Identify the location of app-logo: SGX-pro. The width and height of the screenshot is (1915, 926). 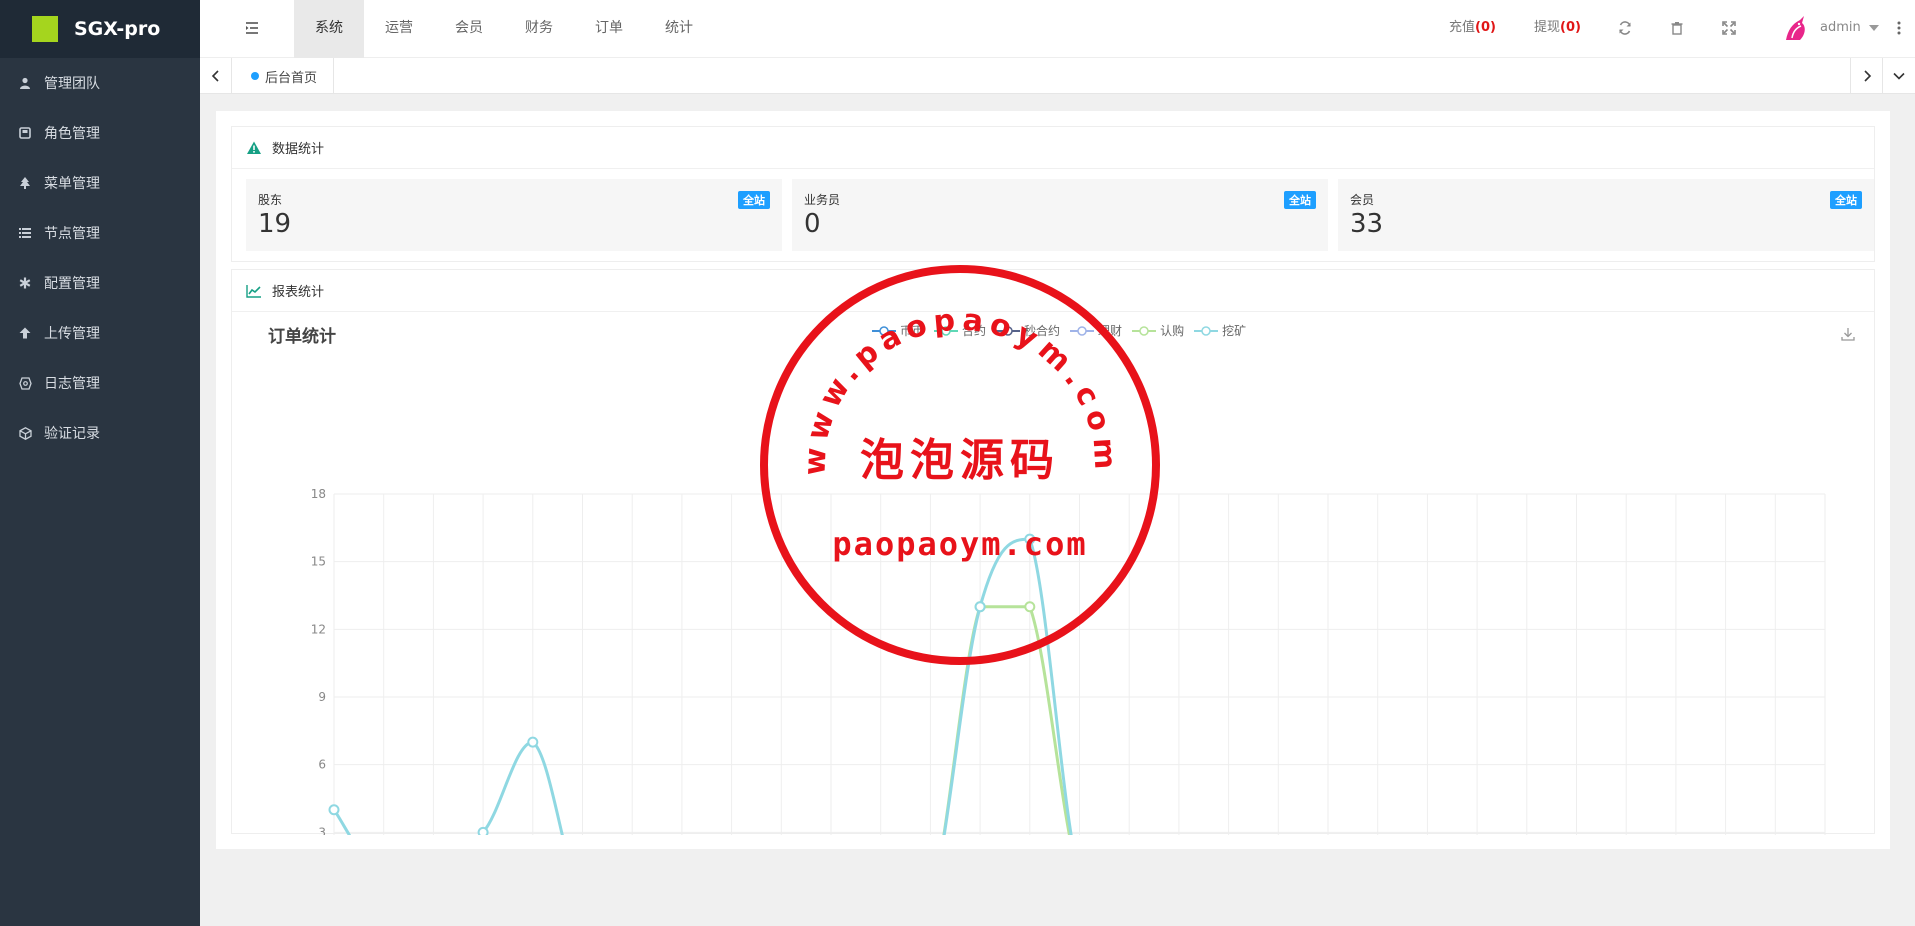
(100, 29).